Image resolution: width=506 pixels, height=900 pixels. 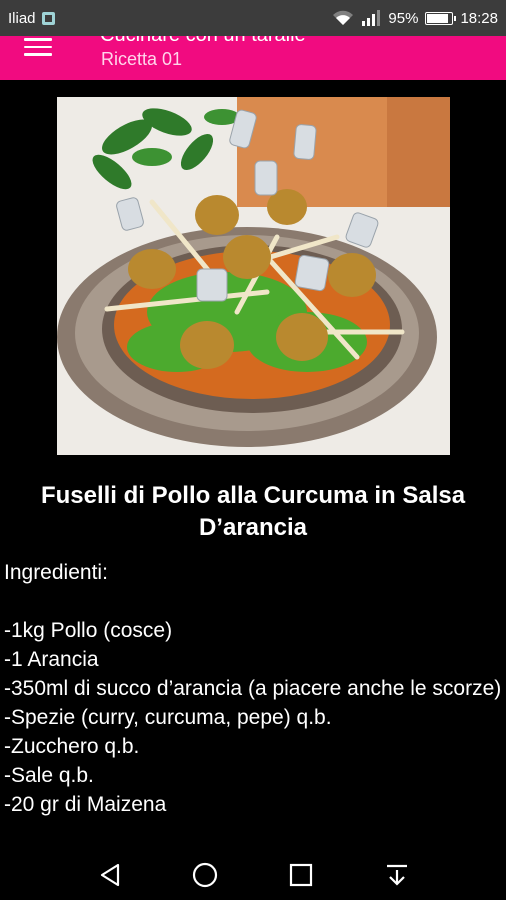 What do you see at coordinates (203, 41) in the screenshot?
I see `app-title: Cucinare con un taralle` at bounding box center [203, 41].